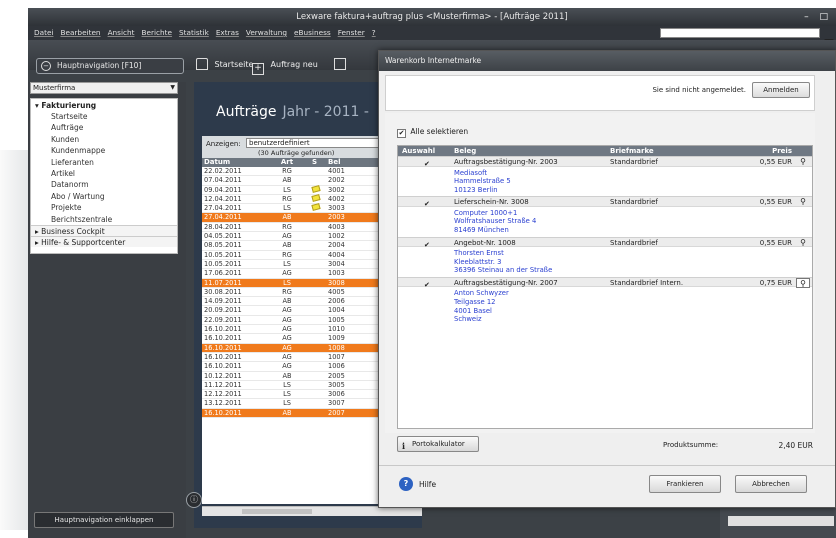  I want to click on address-line: Computer 1000+1, so click(486, 212).